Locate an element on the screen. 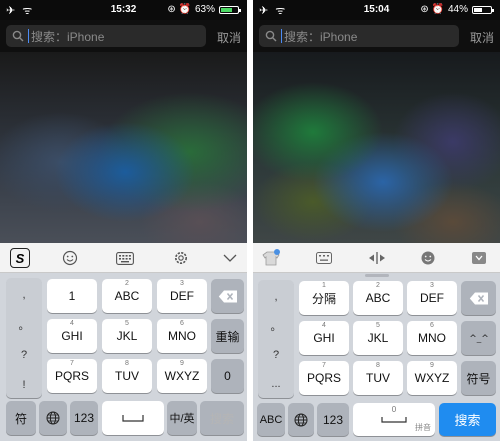 The image size is (500, 441). reenter-button: 重输 is located at coordinates (227, 336).